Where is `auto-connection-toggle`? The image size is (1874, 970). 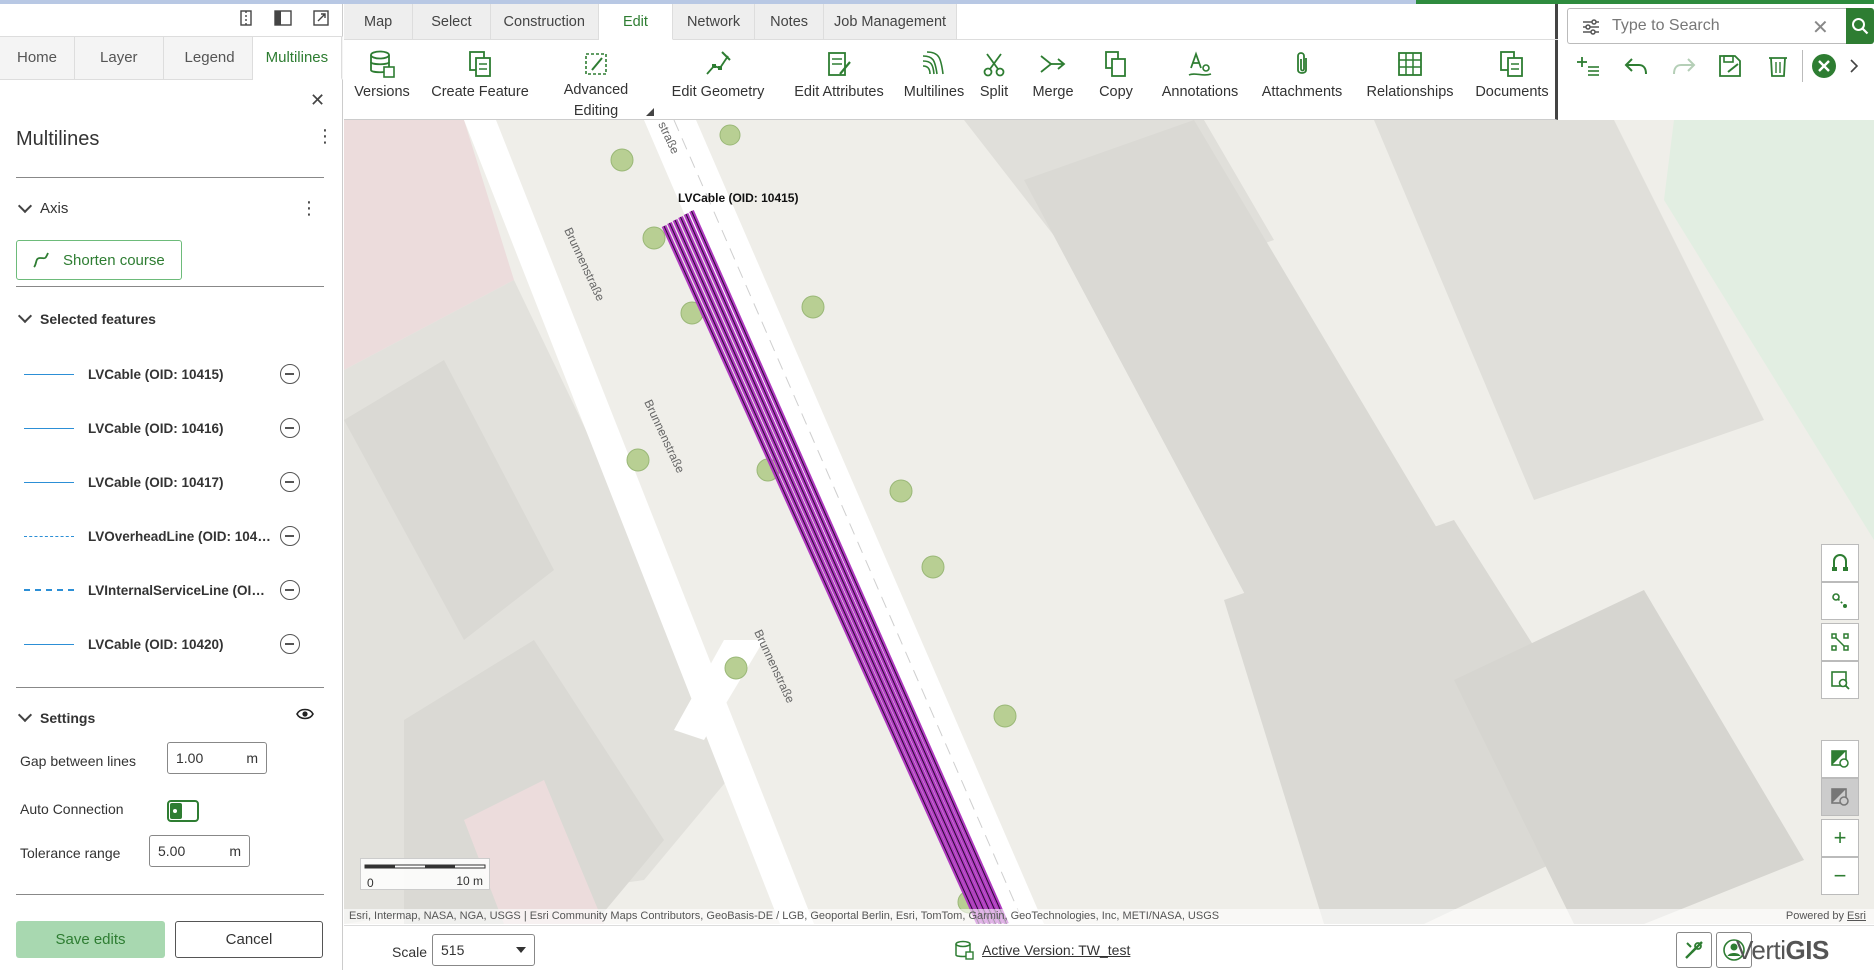
auto-connection-toggle is located at coordinates (183, 811).